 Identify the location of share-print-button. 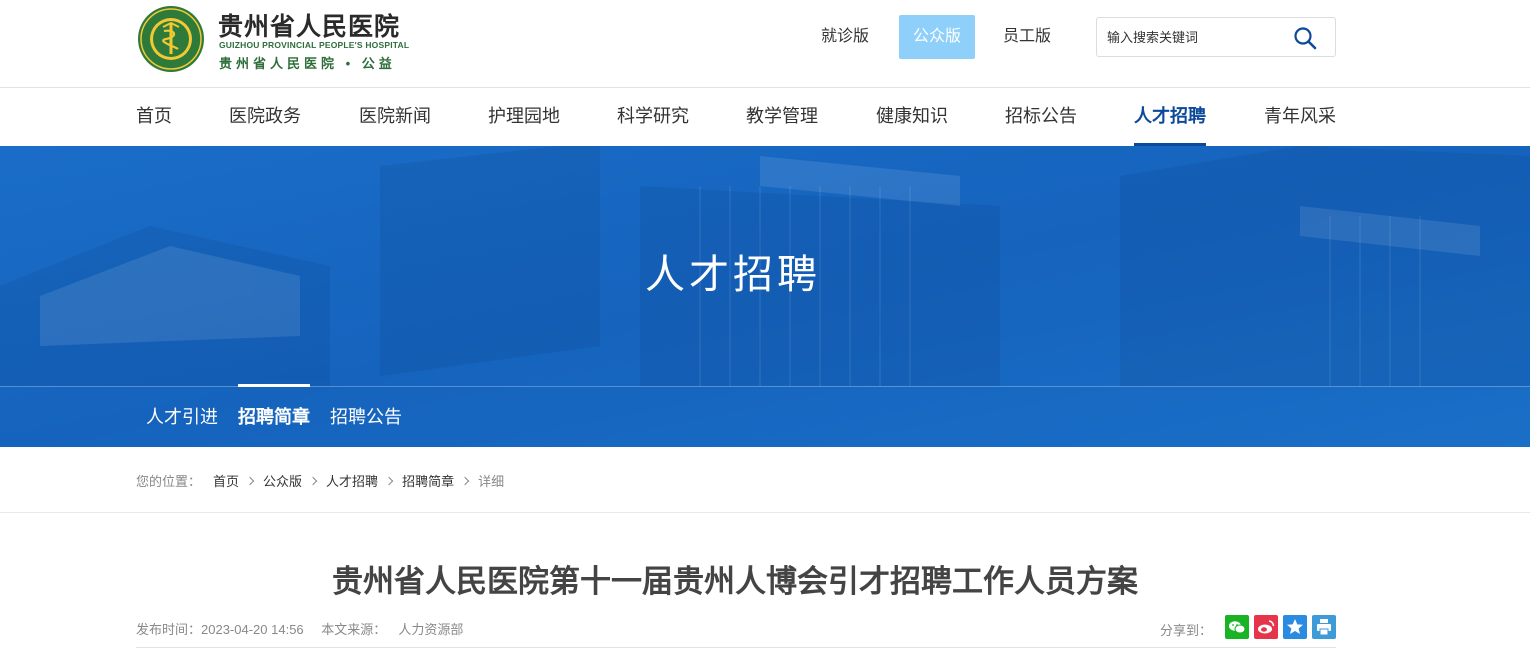
(1324, 627).